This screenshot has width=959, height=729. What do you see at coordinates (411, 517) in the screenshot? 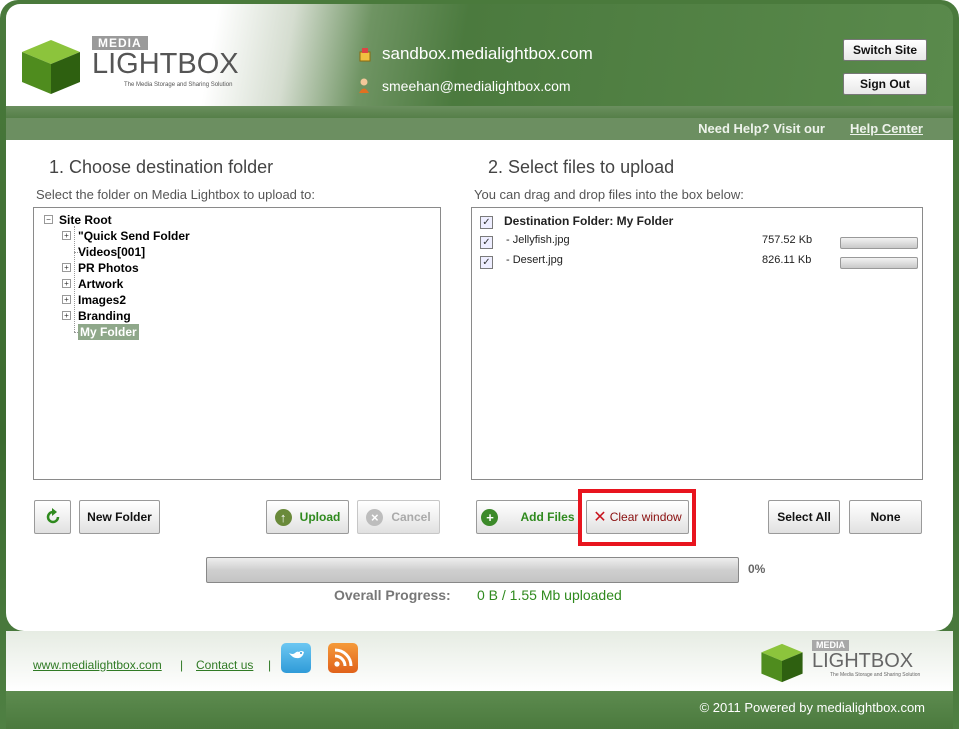
I see `cancel-label: Cancel` at bounding box center [411, 517].